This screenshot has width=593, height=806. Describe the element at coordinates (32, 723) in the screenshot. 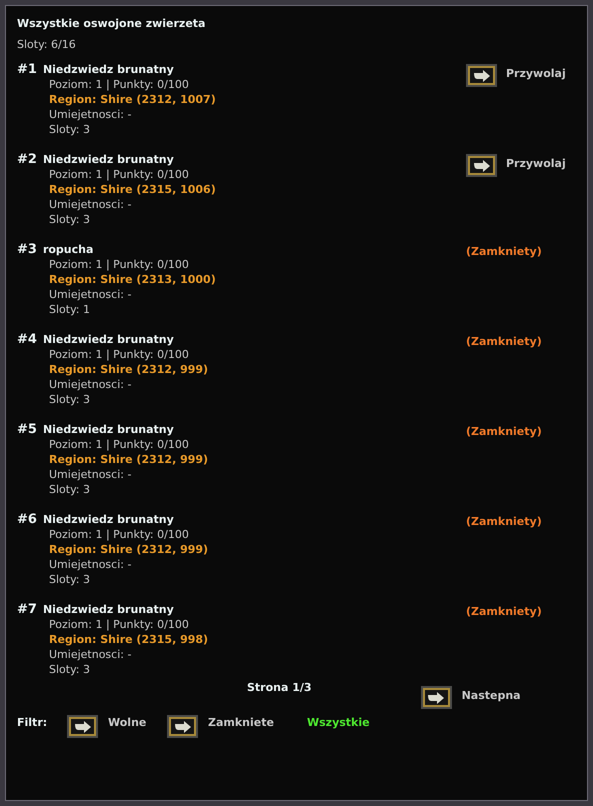

I see `filter-label: Filtr:` at that location.